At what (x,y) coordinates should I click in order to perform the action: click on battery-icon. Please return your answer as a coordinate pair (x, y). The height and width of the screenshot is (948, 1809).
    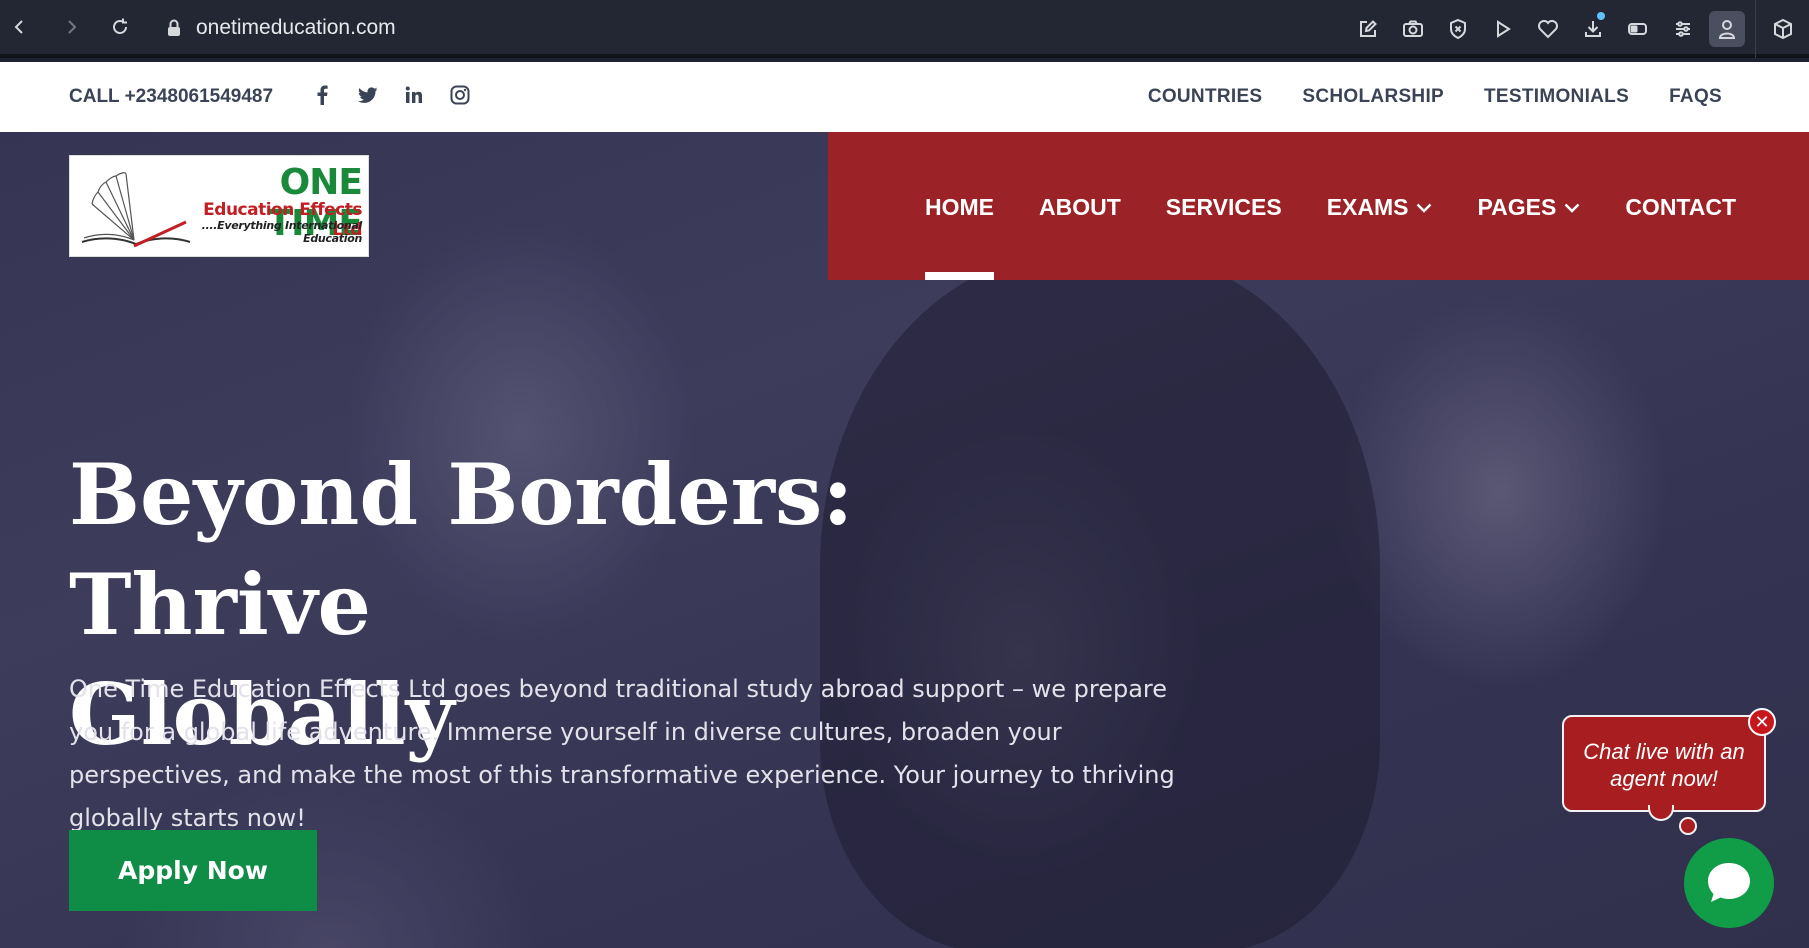
    Looking at the image, I should click on (1637, 29).